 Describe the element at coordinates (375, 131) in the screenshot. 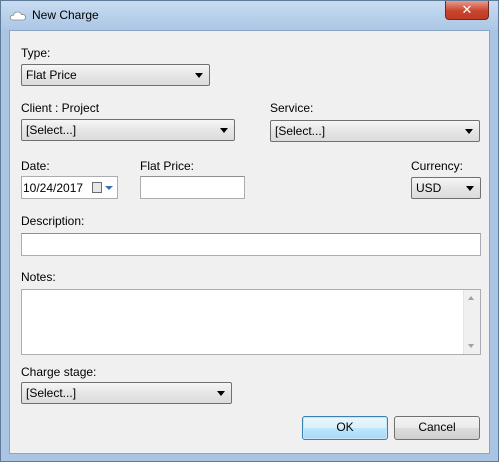

I see `service-dropdown: [Select...]` at that location.